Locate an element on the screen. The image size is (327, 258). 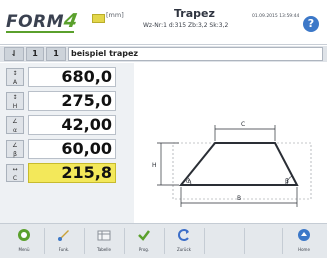
menu-button: Menü is located at coordinates (24, 241).